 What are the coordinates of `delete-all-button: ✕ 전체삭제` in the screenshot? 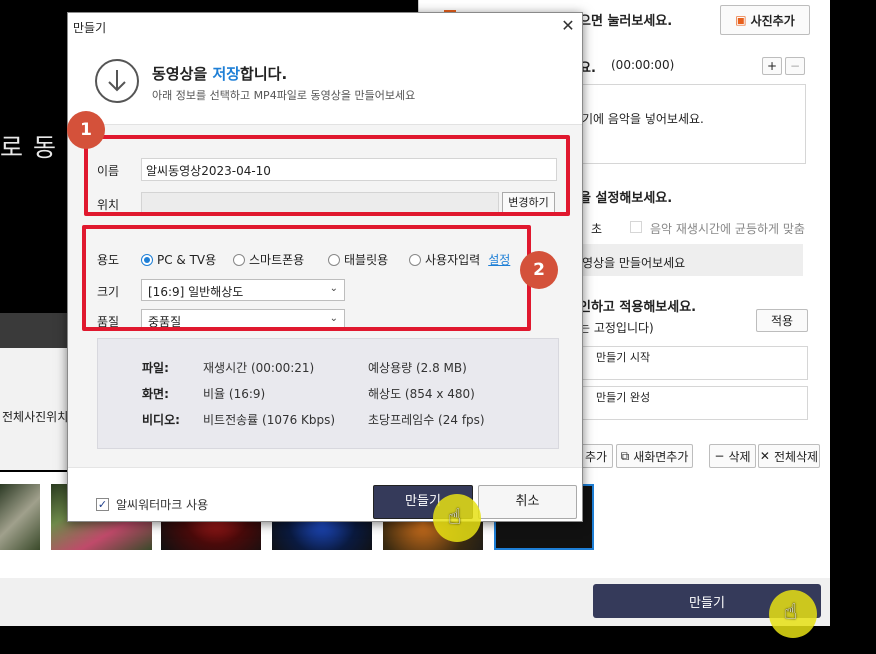 It's located at (789, 456).